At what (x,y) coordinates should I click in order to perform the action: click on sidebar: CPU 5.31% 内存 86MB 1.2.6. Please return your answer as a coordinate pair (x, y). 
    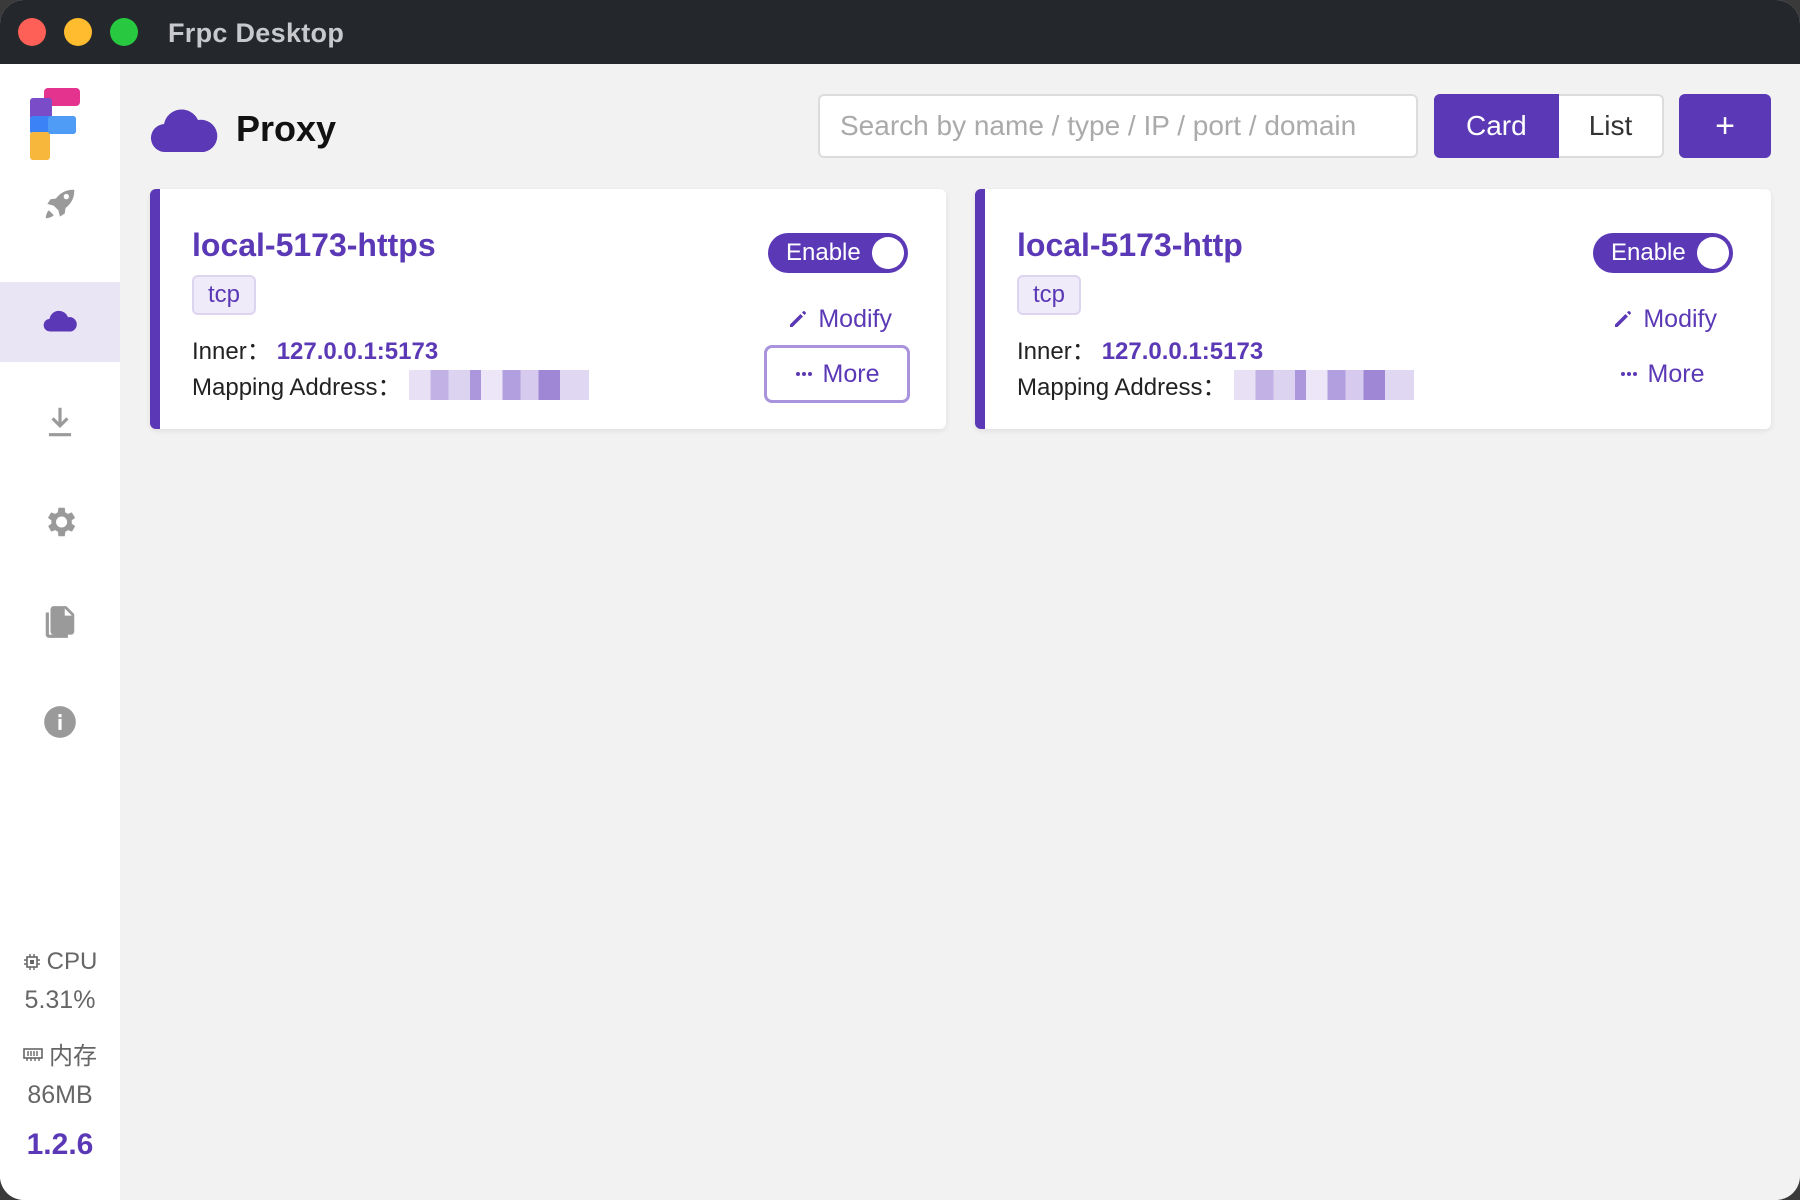
    Looking at the image, I should click on (60, 632).